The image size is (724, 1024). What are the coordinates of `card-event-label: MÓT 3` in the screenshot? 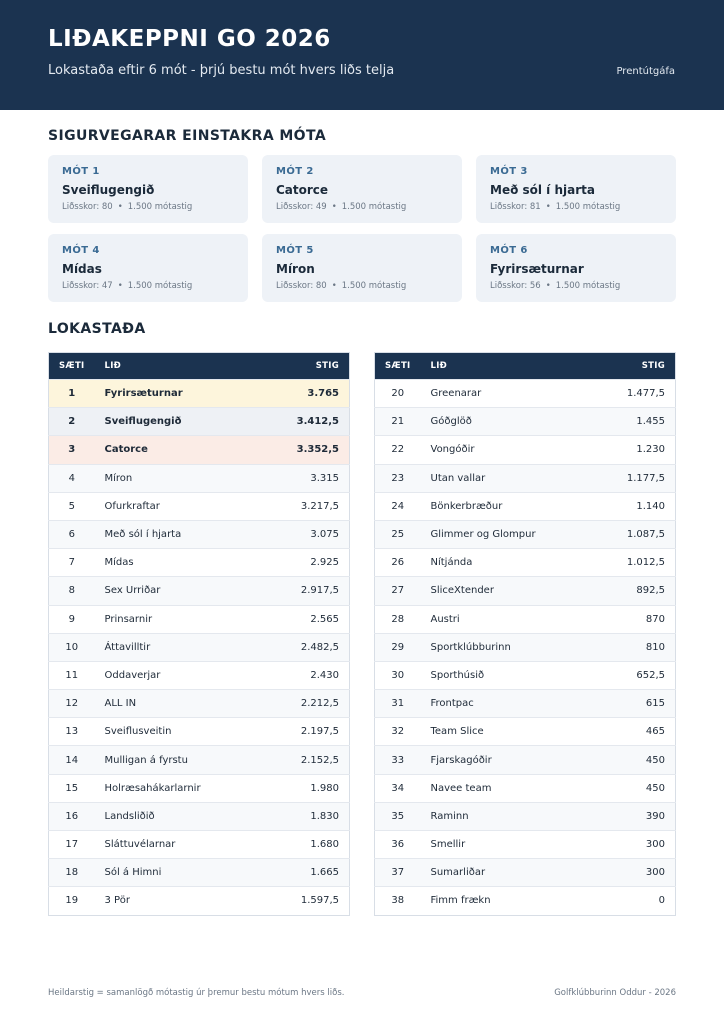 It's located at (509, 171).